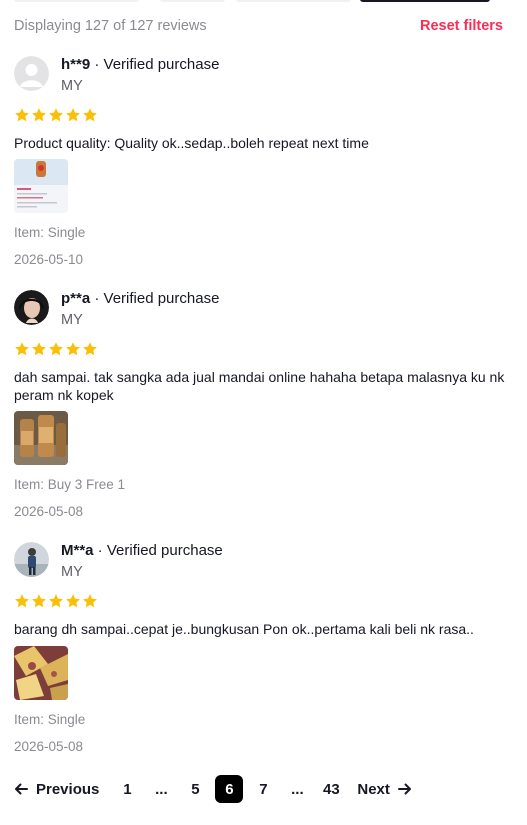 The width and height of the screenshot is (527, 825). I want to click on page-current-6: 6, so click(229, 789).